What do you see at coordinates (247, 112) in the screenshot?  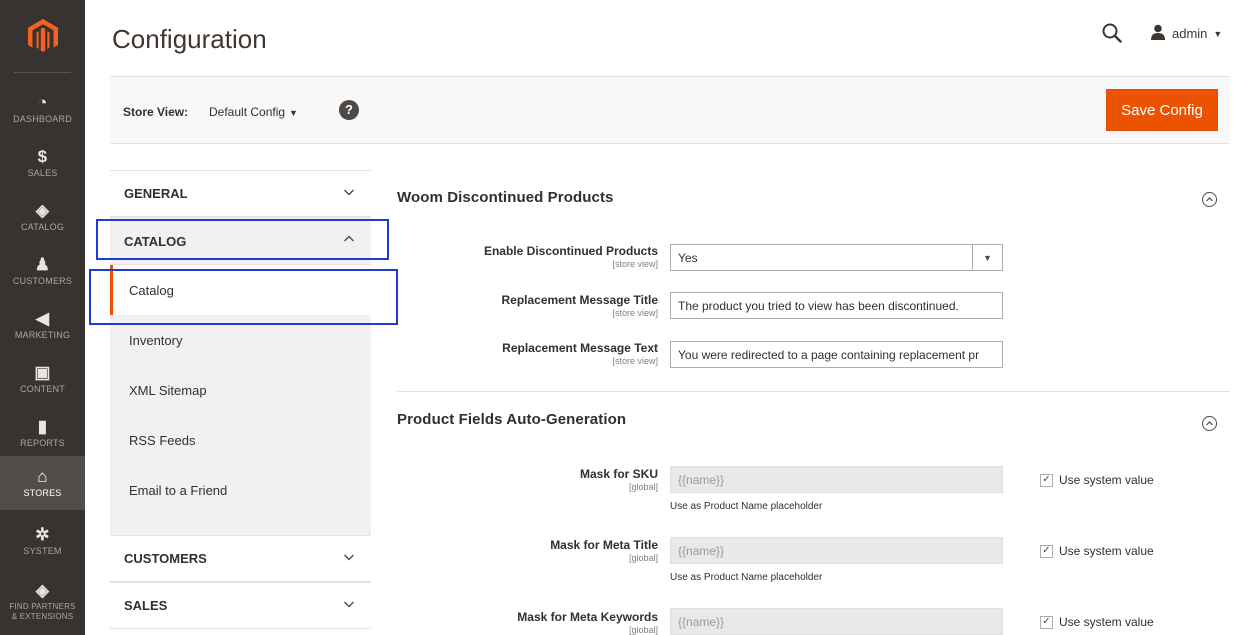 I see `store-view-value: Default Config` at bounding box center [247, 112].